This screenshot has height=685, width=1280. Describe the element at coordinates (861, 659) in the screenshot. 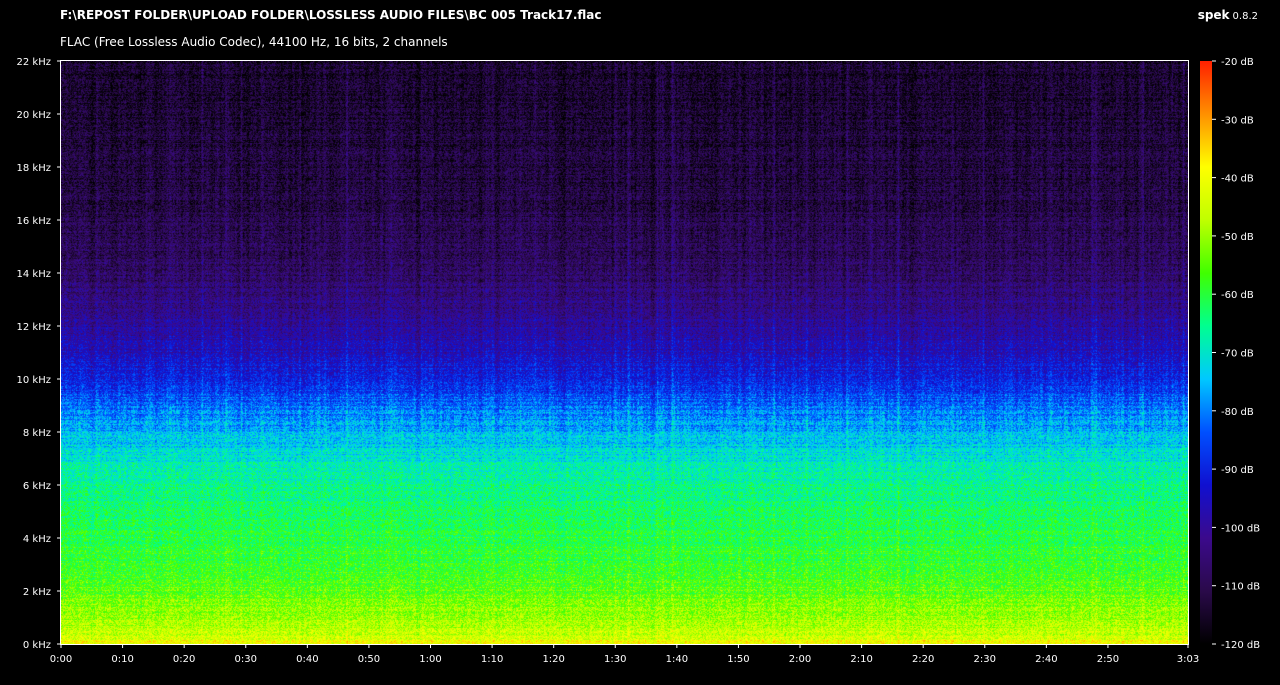

I see `x-tick-label: 2:10` at that location.